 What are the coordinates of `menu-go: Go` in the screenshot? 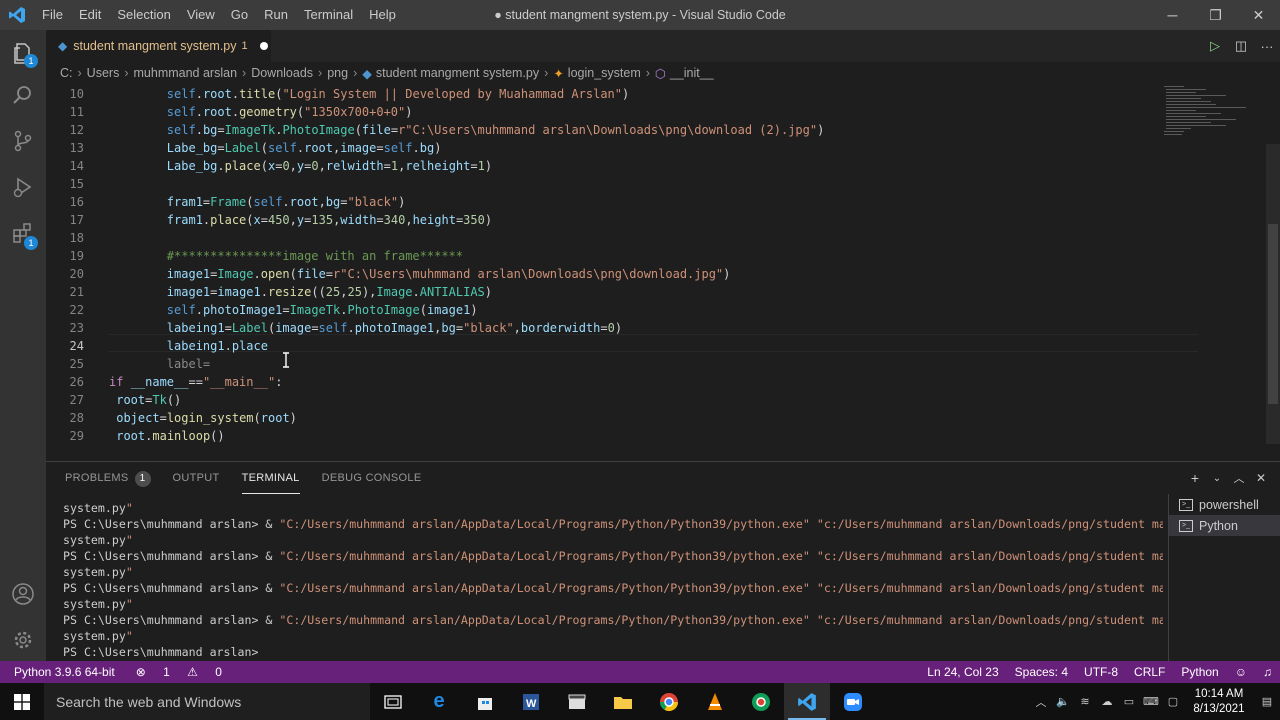 It's located at (239, 15).